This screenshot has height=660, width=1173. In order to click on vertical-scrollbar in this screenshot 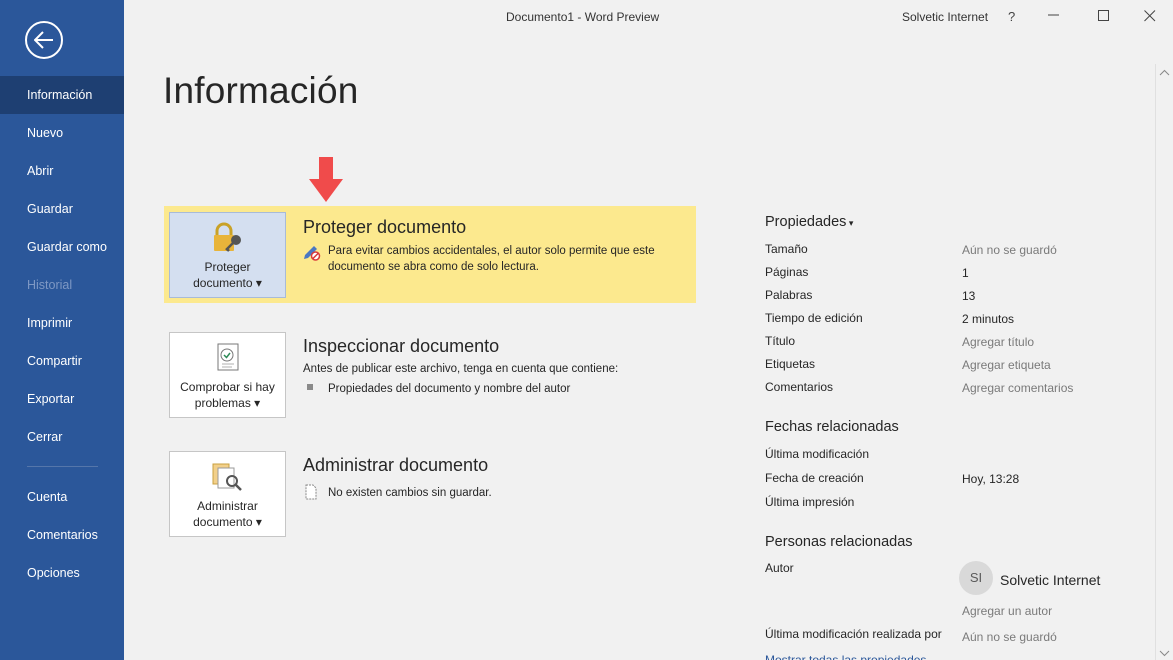, I will do `click(1164, 362)`.